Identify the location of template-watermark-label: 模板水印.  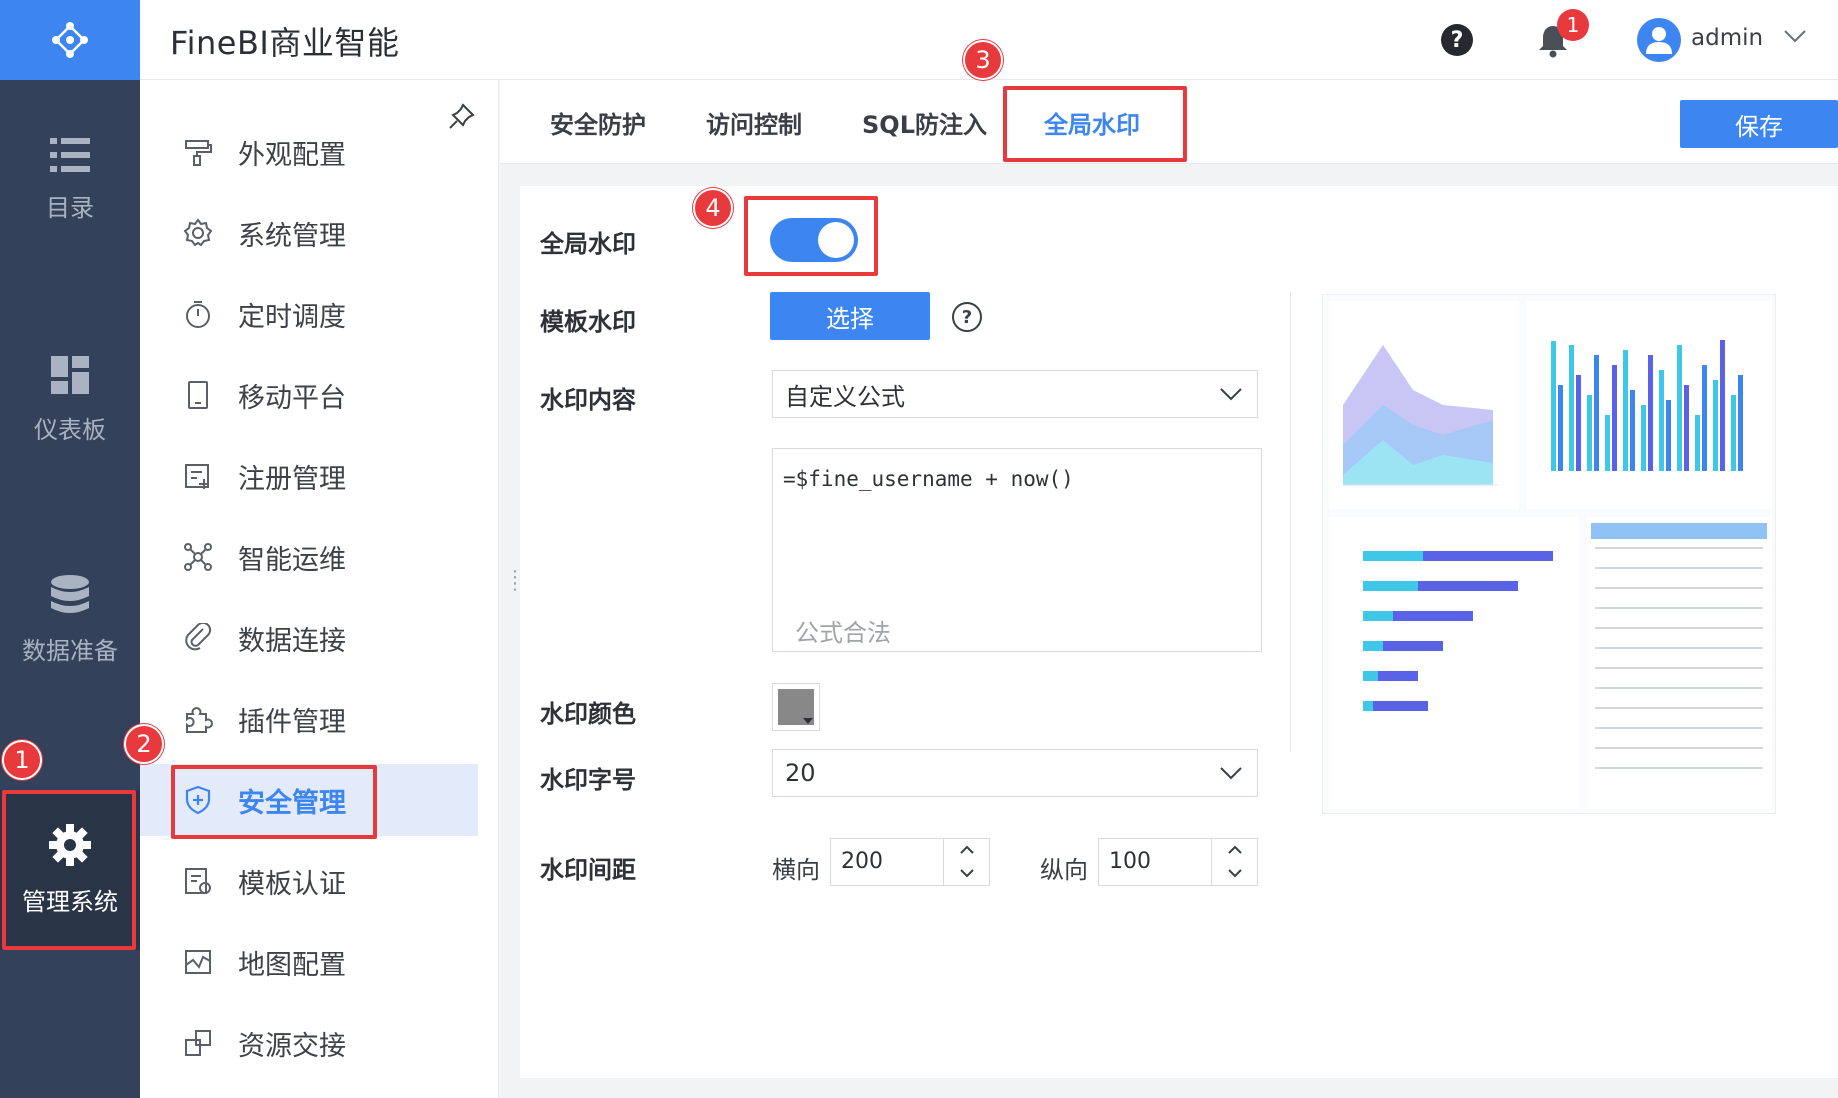
(588, 322).